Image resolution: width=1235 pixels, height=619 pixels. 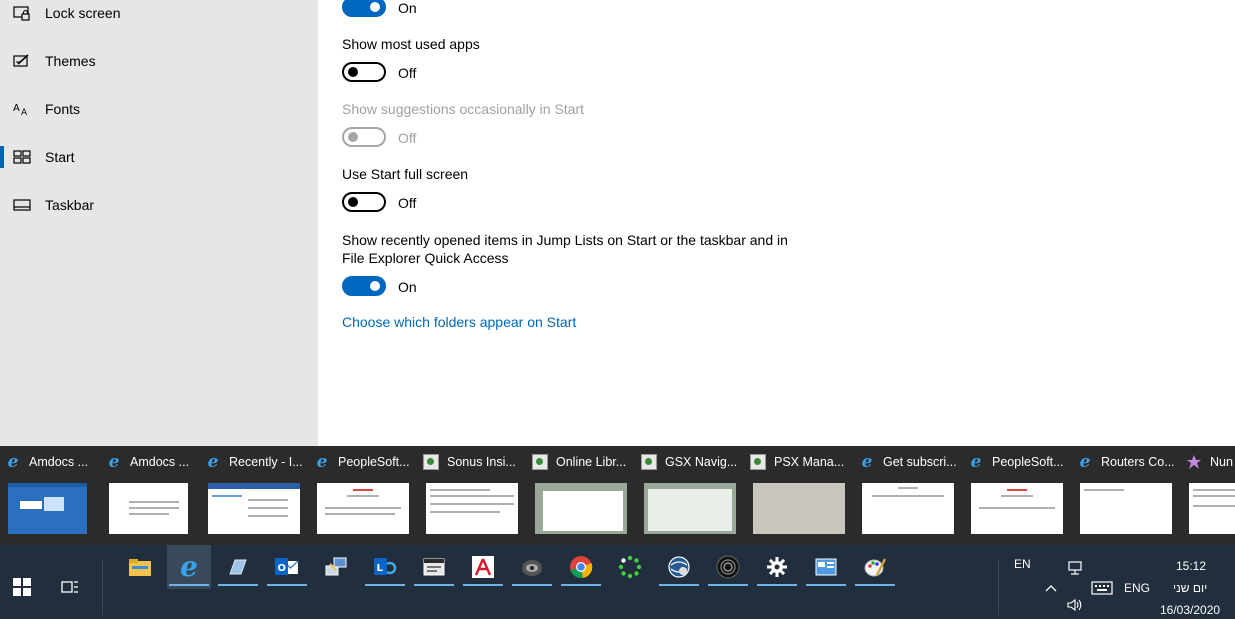 What do you see at coordinates (159, 109) in the screenshot?
I see `nav-item-fonts: AA Fonts` at bounding box center [159, 109].